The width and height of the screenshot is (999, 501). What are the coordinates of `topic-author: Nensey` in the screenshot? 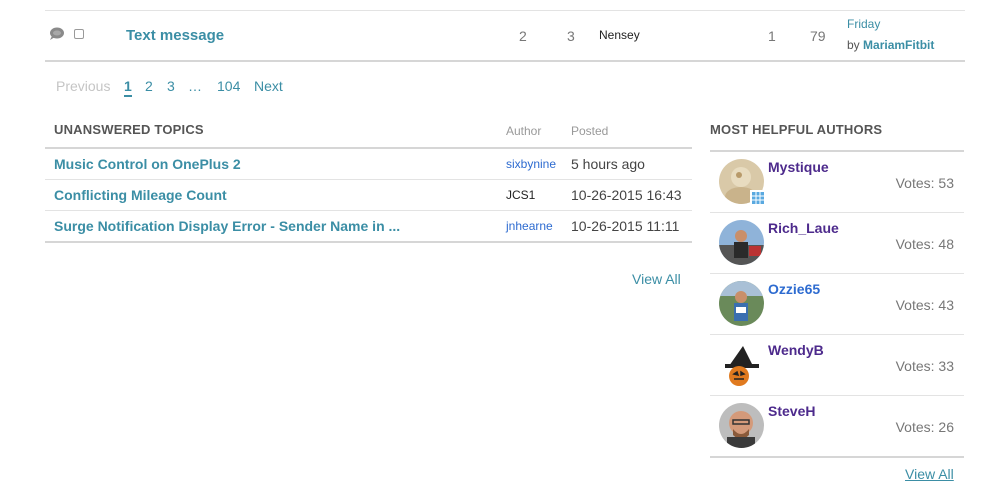 It's located at (619, 35).